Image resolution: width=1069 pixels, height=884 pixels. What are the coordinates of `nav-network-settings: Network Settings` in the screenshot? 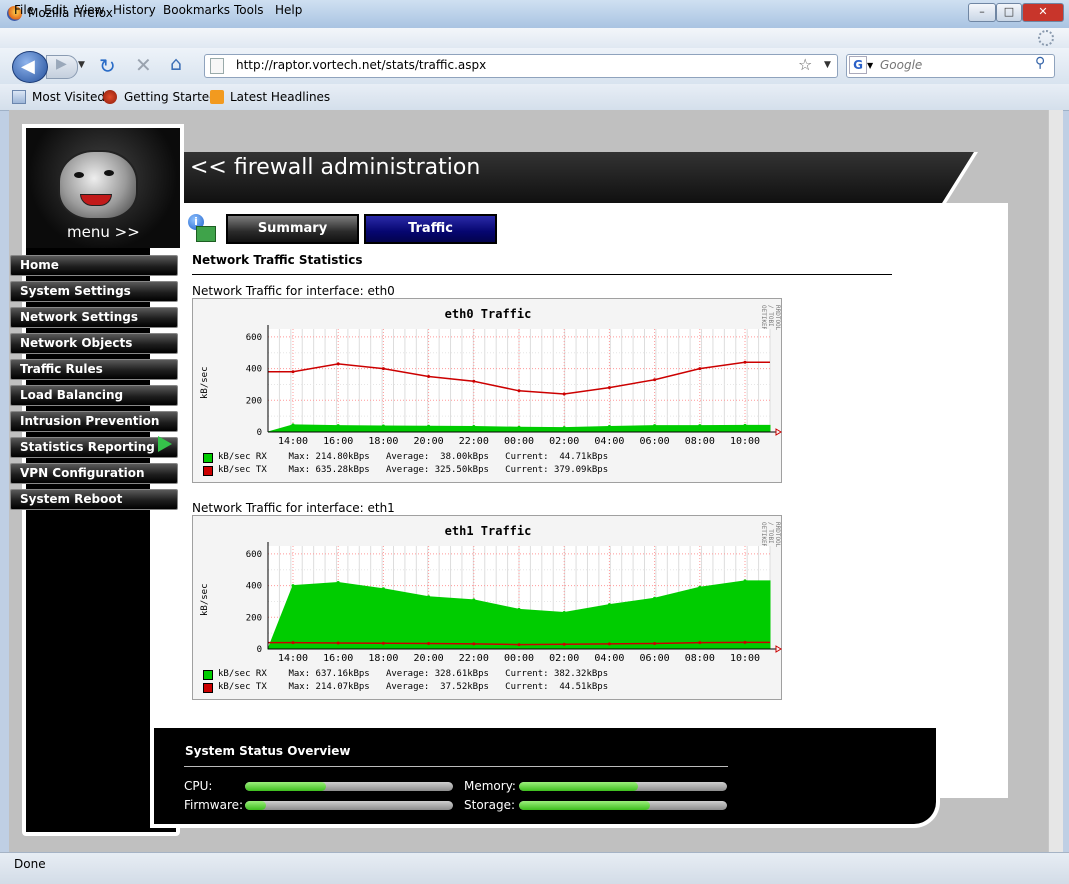 It's located at (94, 317).